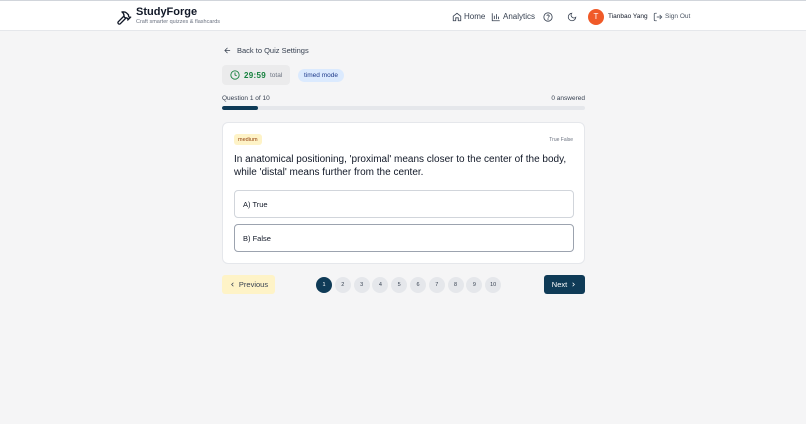  What do you see at coordinates (628, 16) in the screenshot?
I see `user-name: Tianbao Yang` at bounding box center [628, 16].